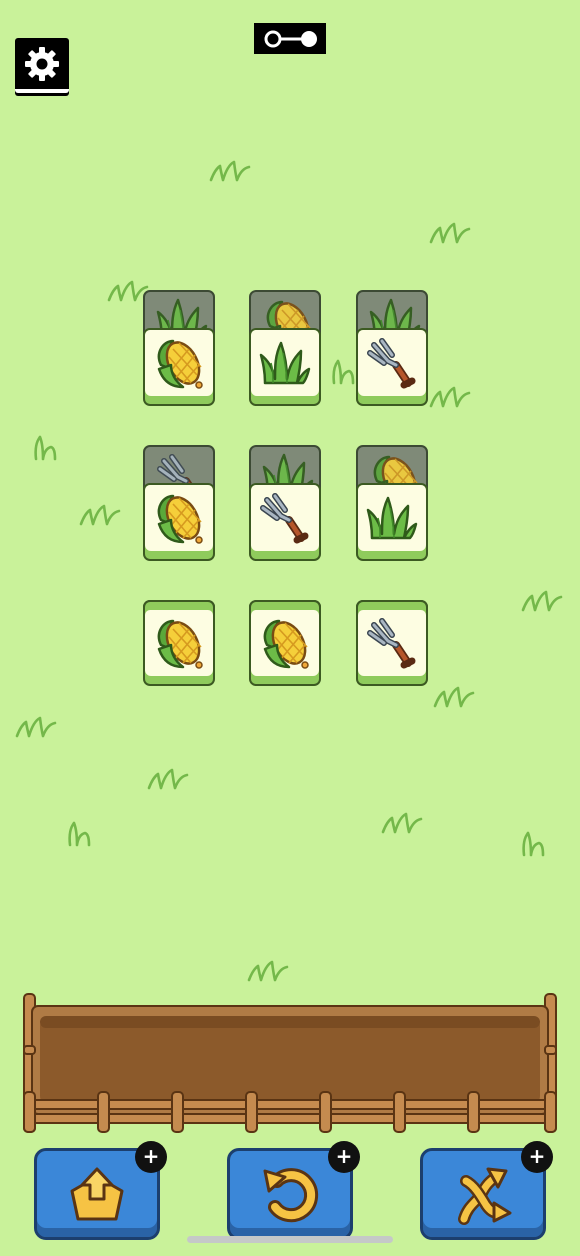 The height and width of the screenshot is (1256, 580). What do you see at coordinates (290, 1063) in the screenshot?
I see `tile-tray` at bounding box center [290, 1063].